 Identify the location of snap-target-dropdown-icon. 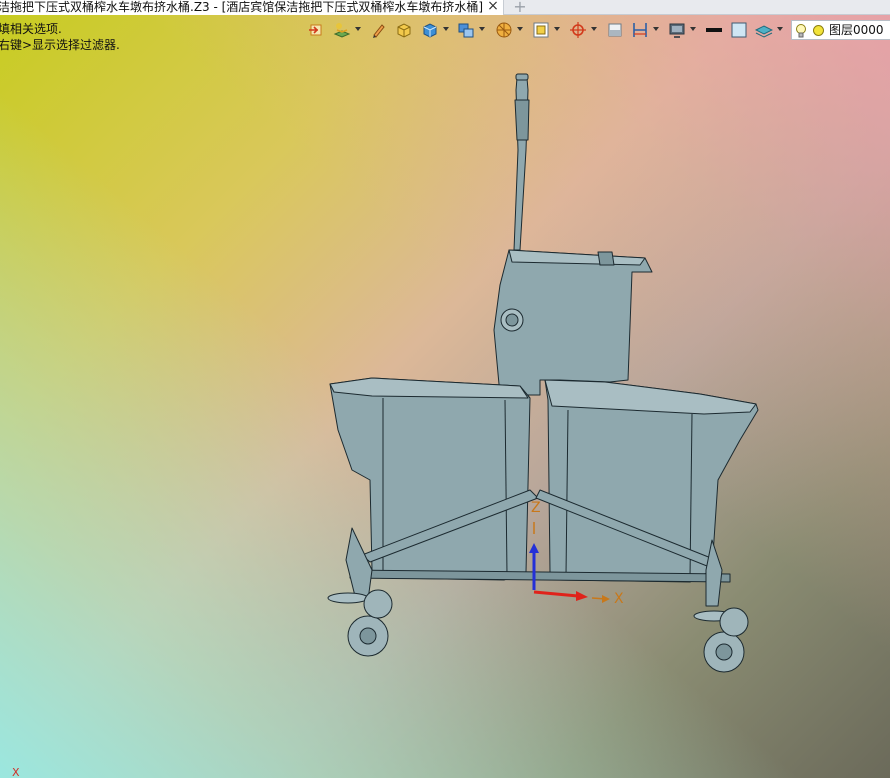
(594, 29).